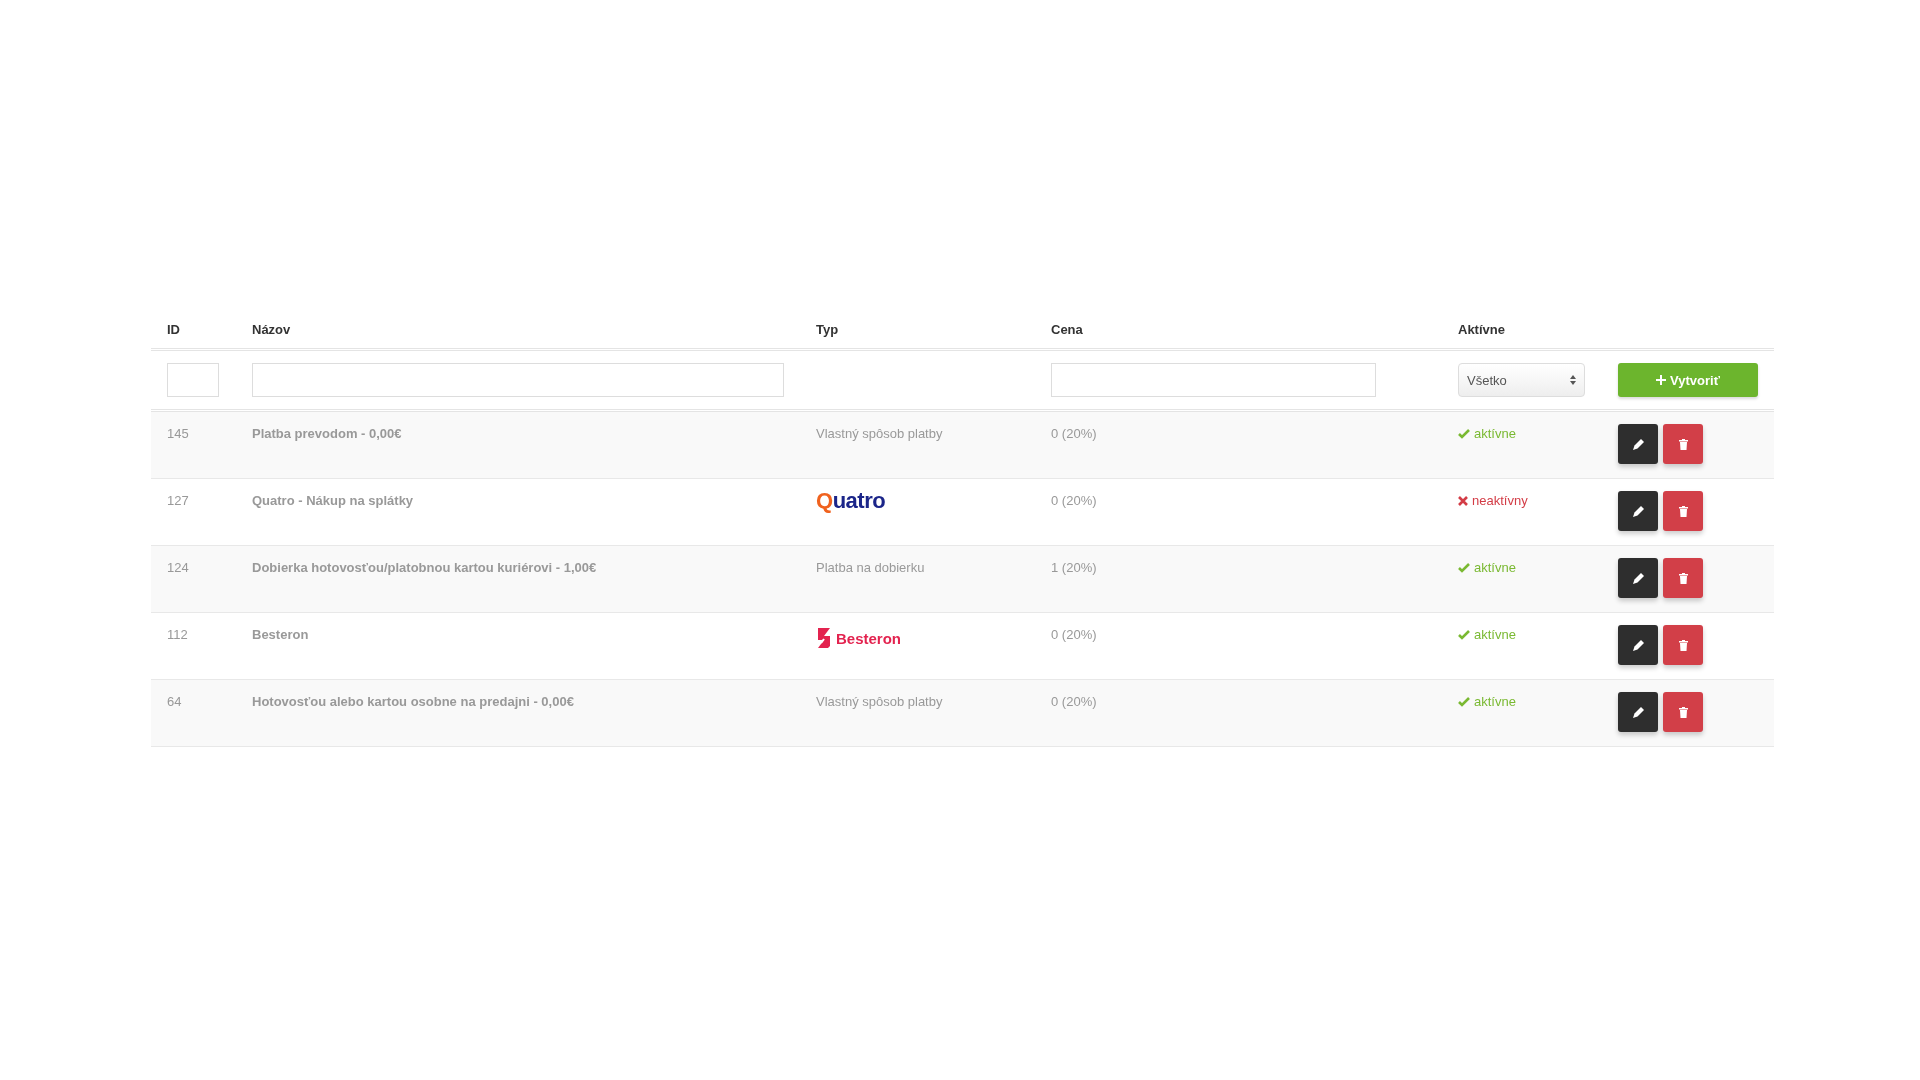 This screenshot has height=1080, width=1920. What do you see at coordinates (193, 330) in the screenshot?
I see `column-header: ID` at bounding box center [193, 330].